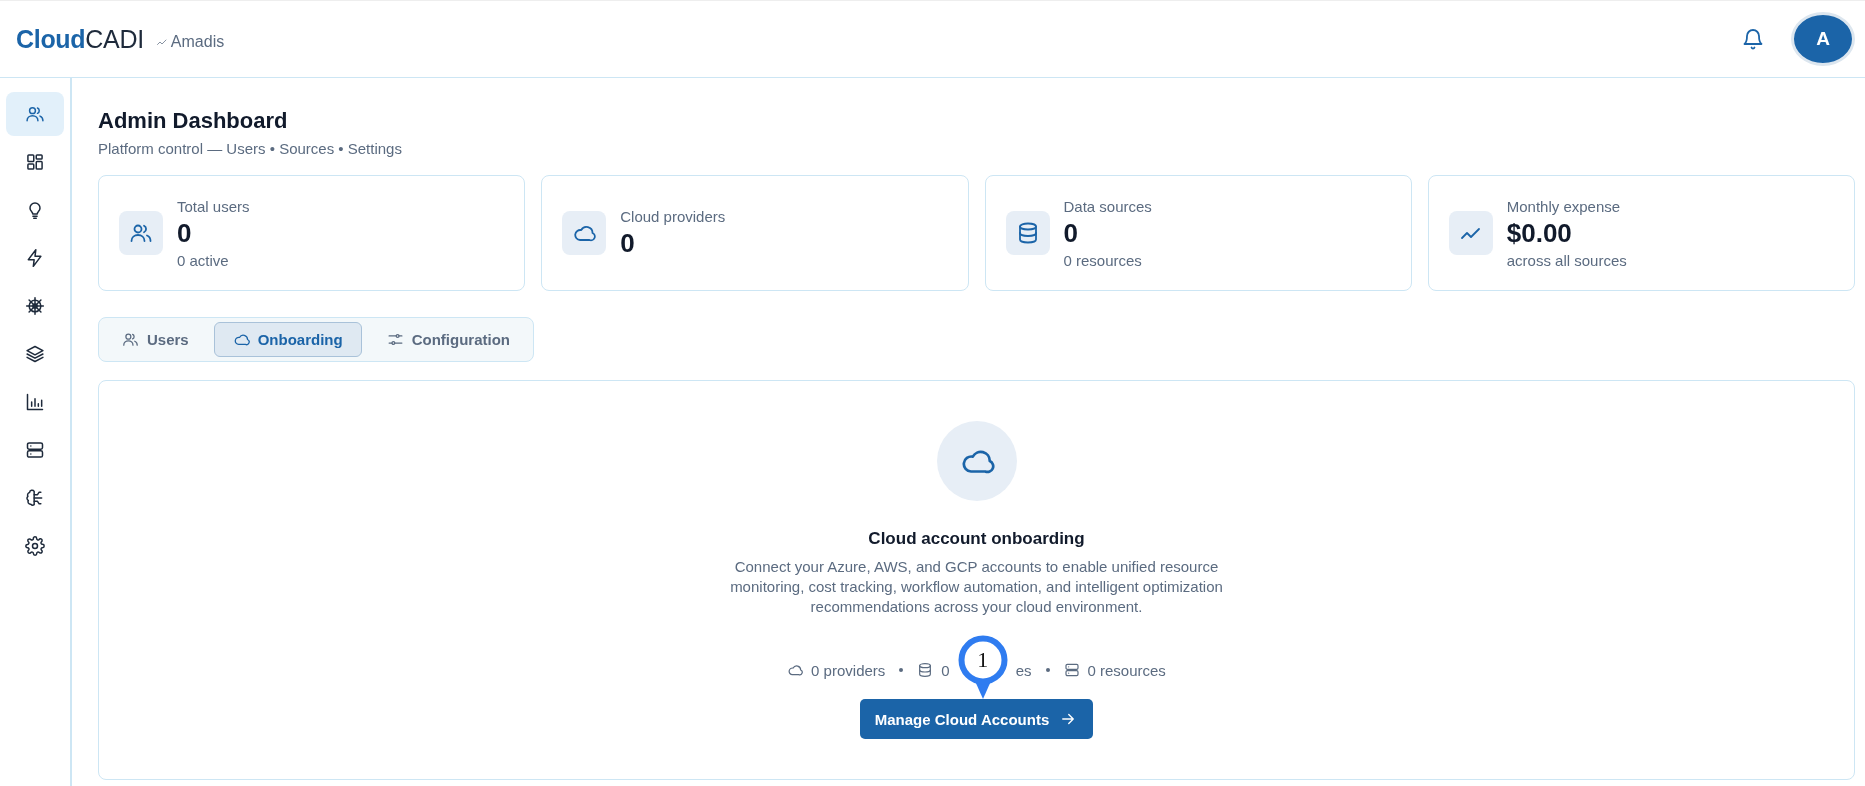 The image size is (1865, 786). I want to click on panel-description: Connect your Azure, AWS, and GCP accounts to enable unified resource monitoring, cost tracking, workflow automation, and intelligent optimization recommendations across your cloud environment., so click(976, 587).